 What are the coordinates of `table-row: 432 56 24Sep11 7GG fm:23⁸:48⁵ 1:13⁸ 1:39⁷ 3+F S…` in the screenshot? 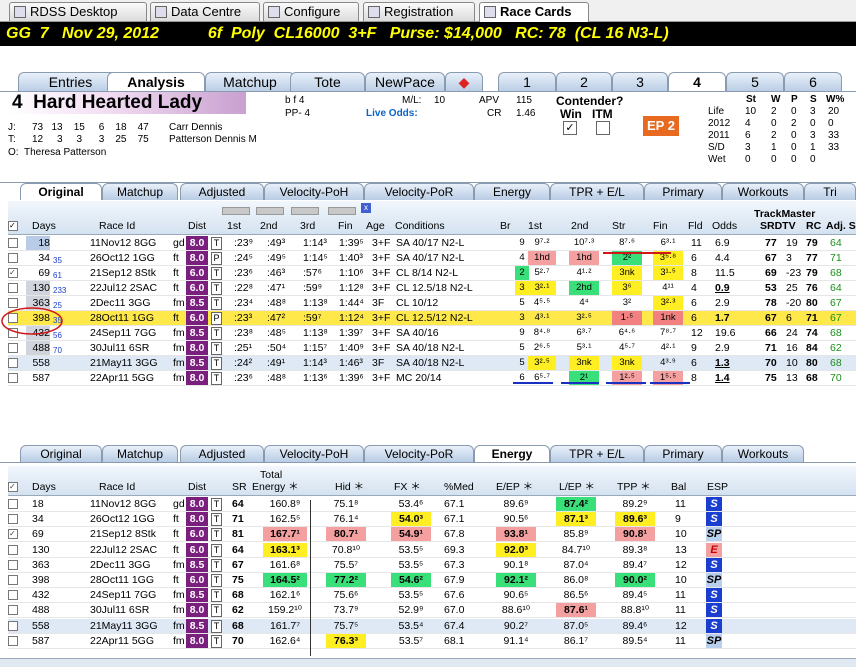 It's located at (432, 333).